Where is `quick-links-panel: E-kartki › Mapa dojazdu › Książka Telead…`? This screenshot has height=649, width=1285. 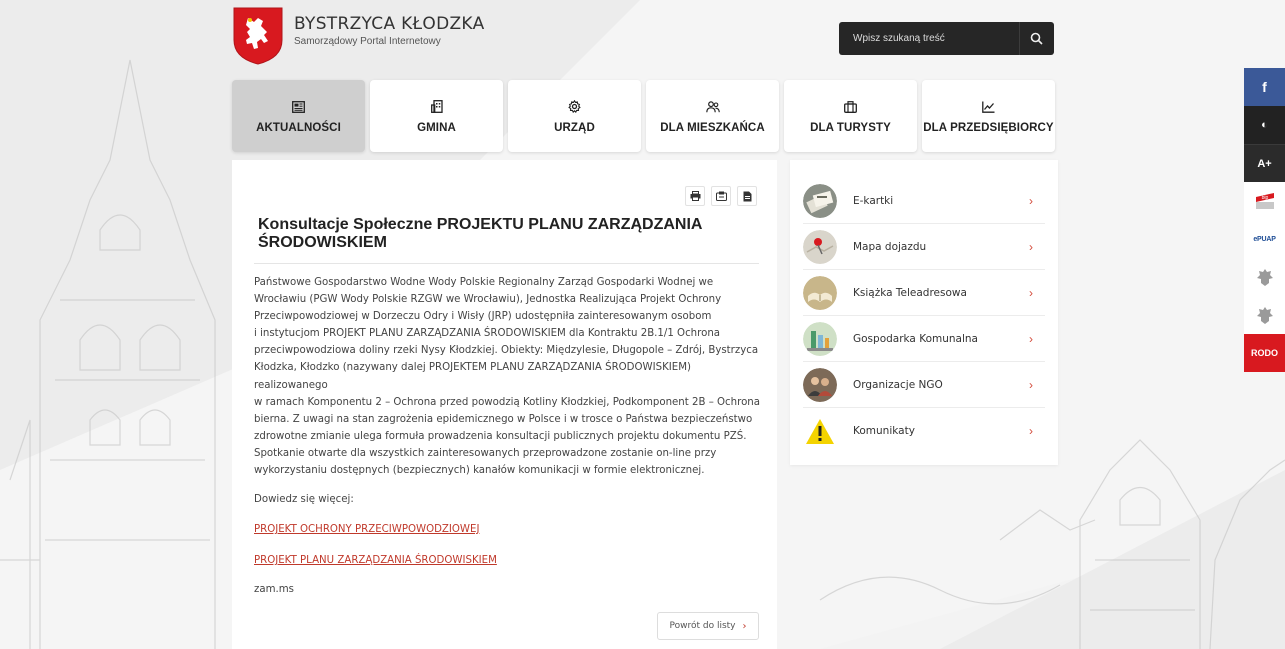 quick-links-panel: E-kartki › Mapa dojazdu › Książka Telead… is located at coordinates (924, 312).